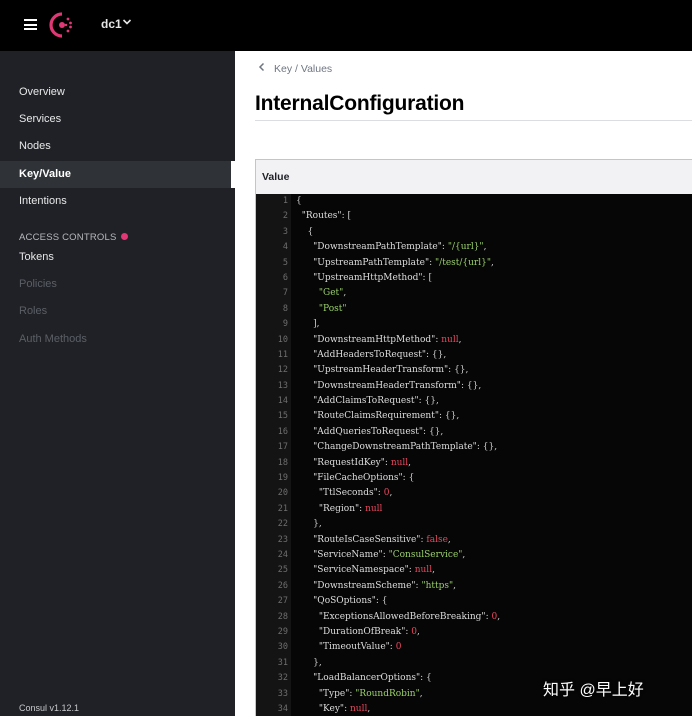  What do you see at coordinates (474, 416) in the screenshot?
I see `code-line: 15 "RouteClaimsRequirement": {},` at bounding box center [474, 416].